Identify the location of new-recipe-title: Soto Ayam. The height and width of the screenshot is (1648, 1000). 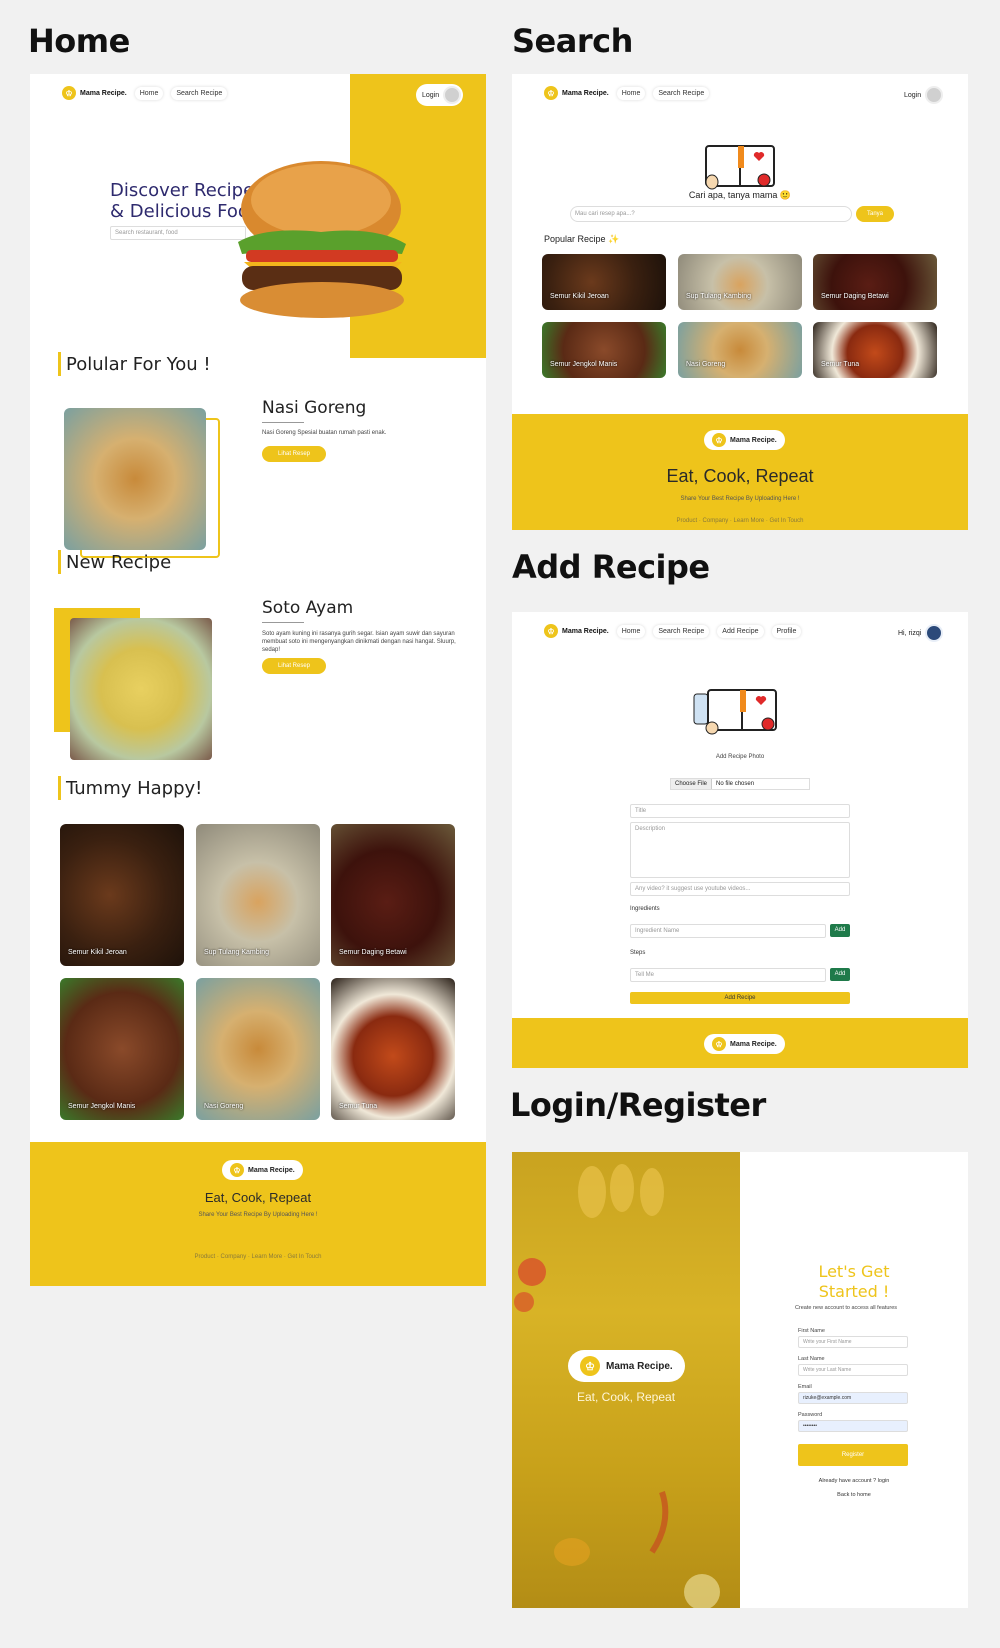
(308, 608).